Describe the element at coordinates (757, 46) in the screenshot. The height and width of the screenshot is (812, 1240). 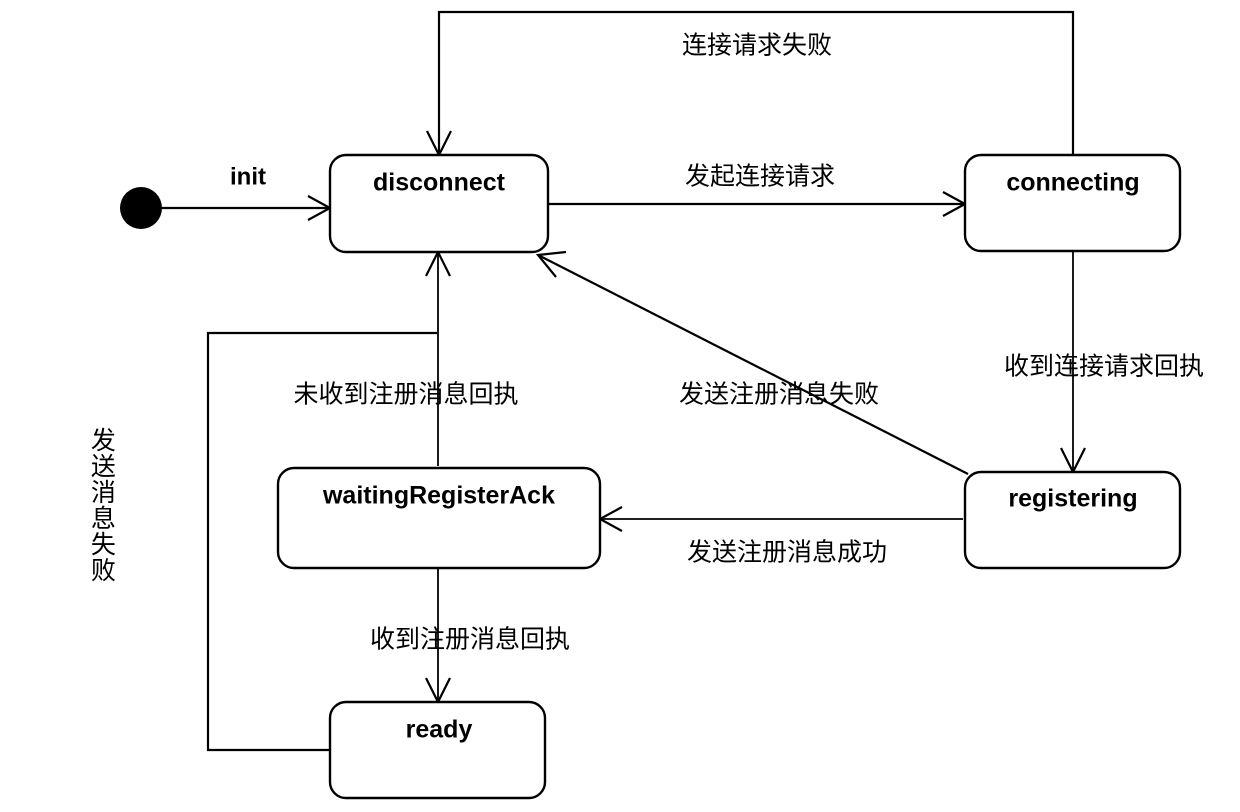
I see `edge-label-connection-request-failed: 连接请求失败` at that location.